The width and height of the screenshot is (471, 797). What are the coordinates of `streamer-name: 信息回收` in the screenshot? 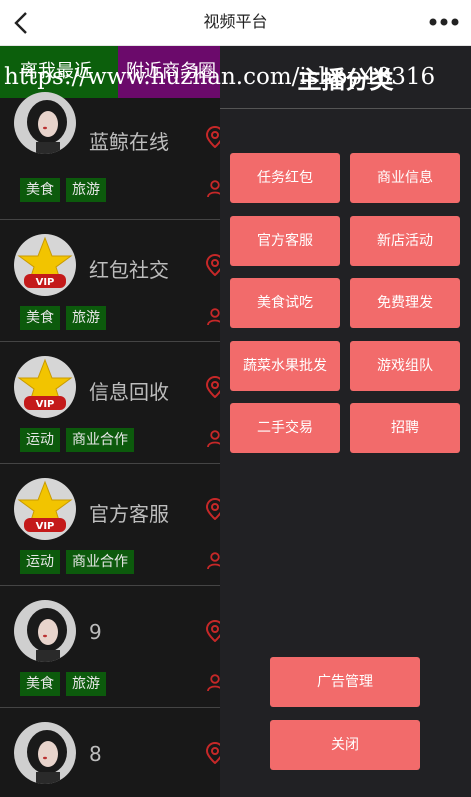 It's located at (129, 392).